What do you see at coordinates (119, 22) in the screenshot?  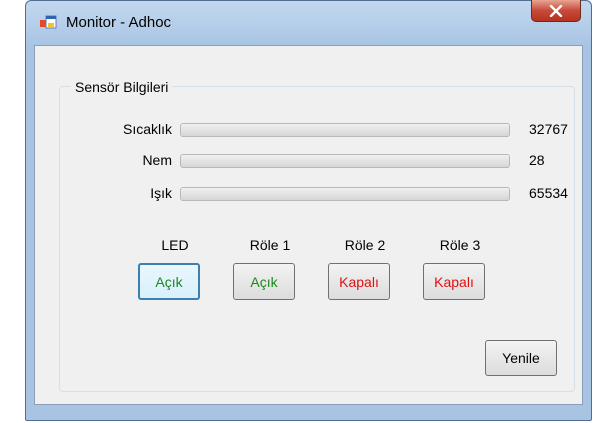 I see `window-title: Monitor - Adhoc` at bounding box center [119, 22].